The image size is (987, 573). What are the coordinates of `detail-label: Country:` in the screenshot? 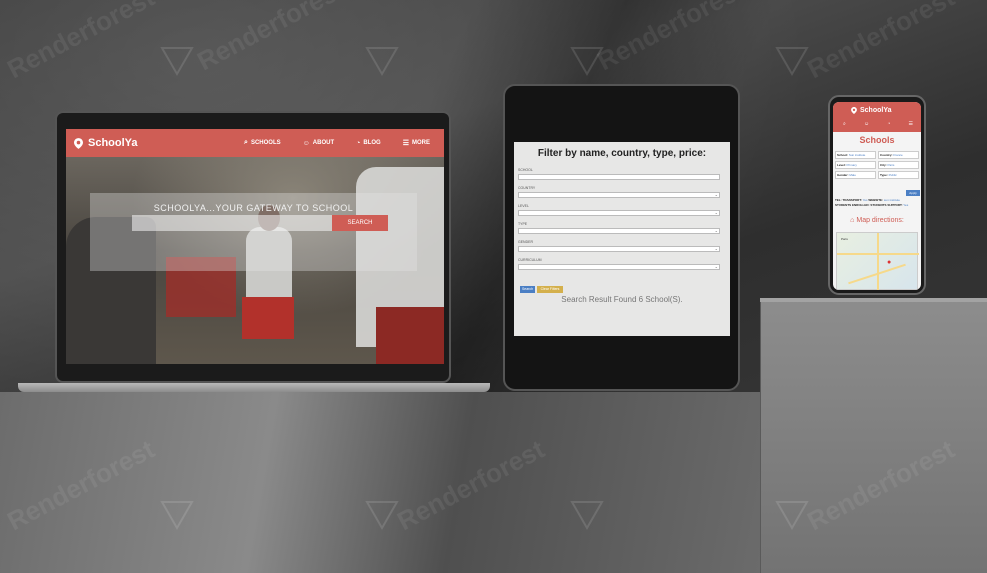 It's located at (886, 155).